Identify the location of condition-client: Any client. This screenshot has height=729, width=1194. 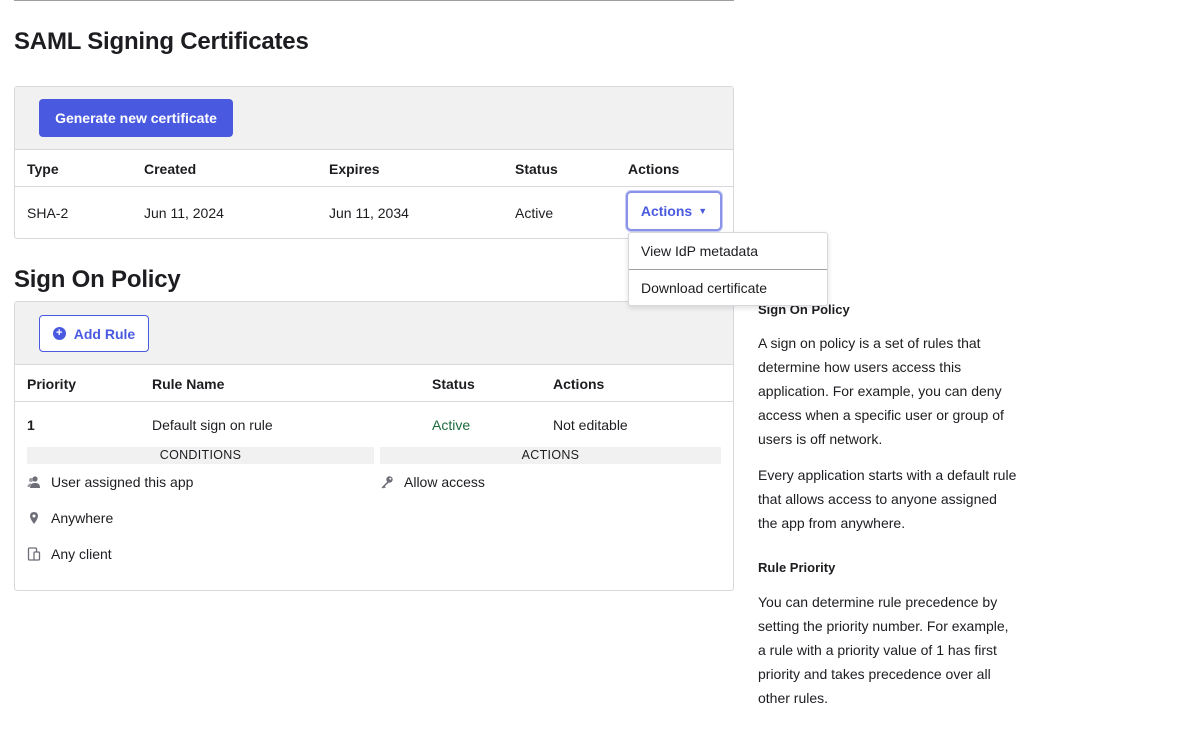
(69, 554).